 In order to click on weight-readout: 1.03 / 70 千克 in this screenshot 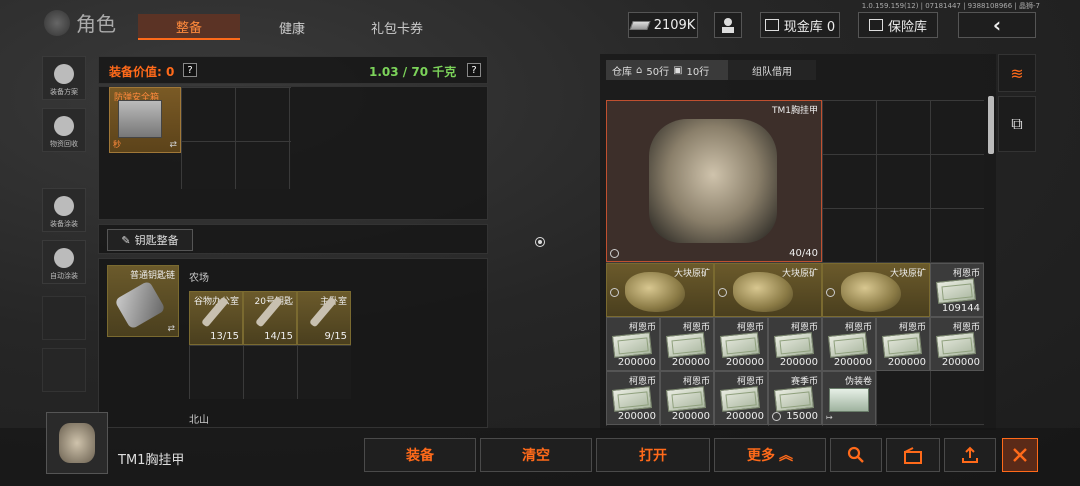, I will do `click(413, 72)`.